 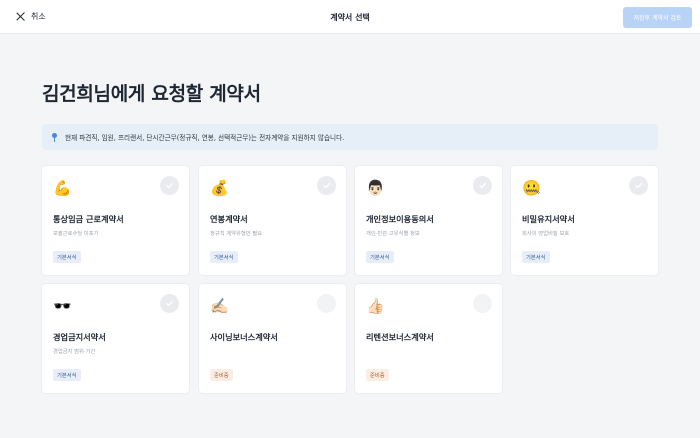 I want to click on page-title: 계약서 선택, so click(x=350, y=17).